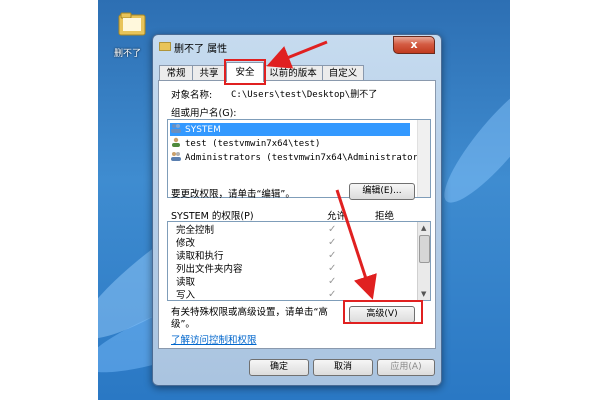 This screenshot has width=600, height=400. What do you see at coordinates (414, 45) in the screenshot?
I see `close-button: x` at bounding box center [414, 45].